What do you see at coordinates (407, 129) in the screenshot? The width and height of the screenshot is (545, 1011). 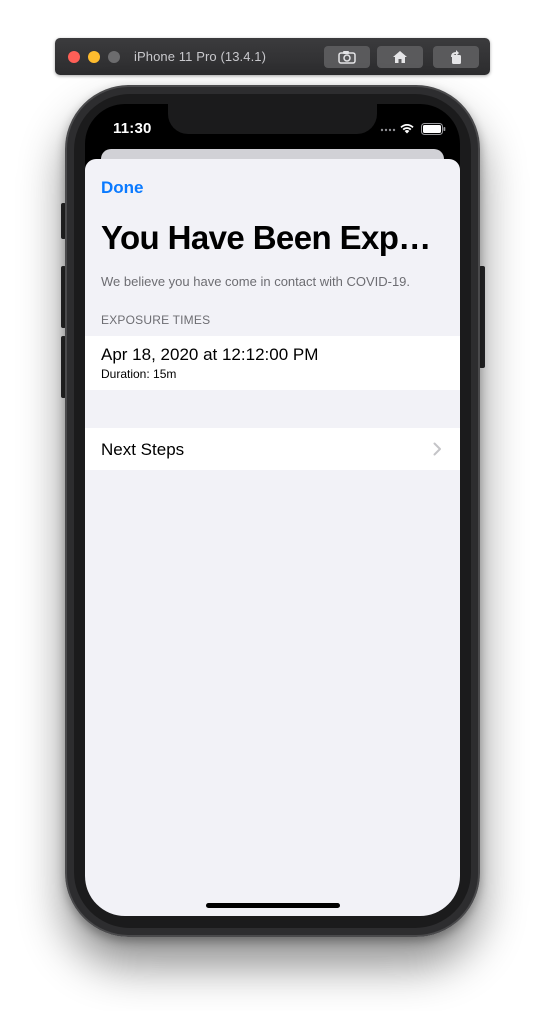 I see `wifi-icon` at bounding box center [407, 129].